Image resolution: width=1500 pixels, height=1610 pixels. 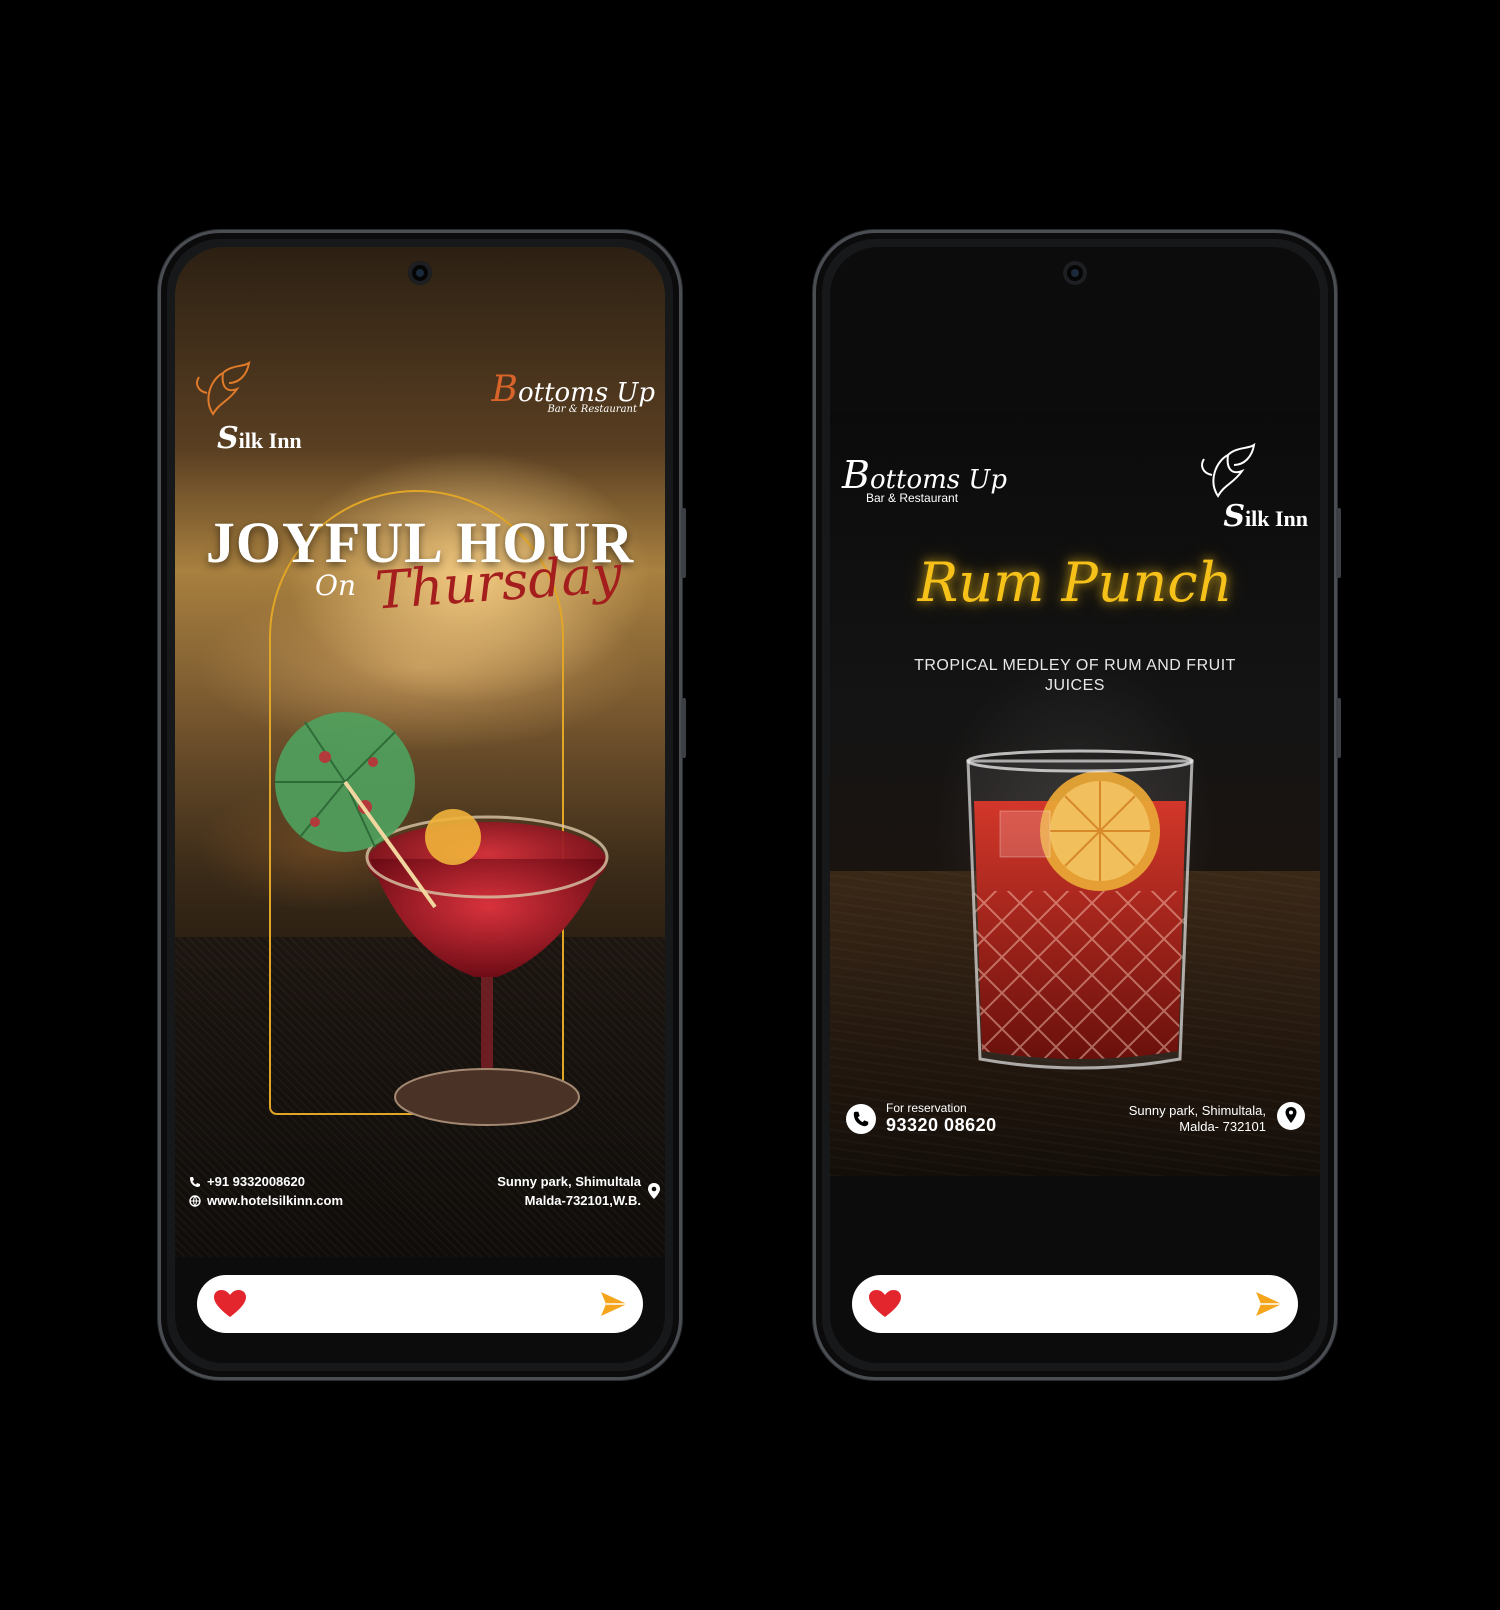 I want to click on contact-info-left: +91 9332008620 www.hotelsilkinn.com, so click(x=266, y=1191).